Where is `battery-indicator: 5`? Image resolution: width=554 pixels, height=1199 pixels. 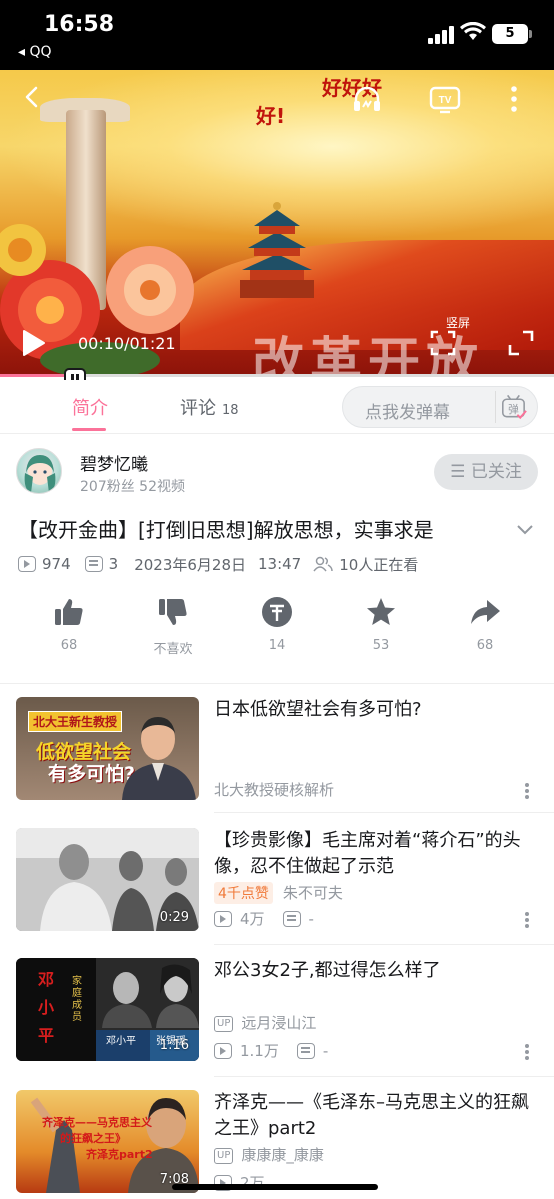
battery-indicator: 5 is located at coordinates (512, 34).